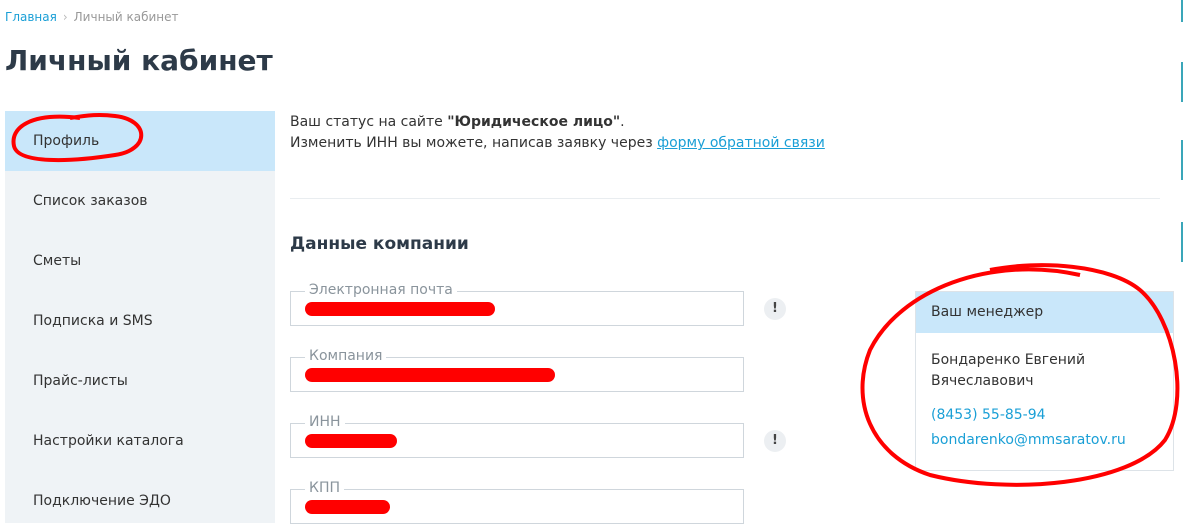 The width and height of the screenshot is (1185, 531). Describe the element at coordinates (31, 17) in the screenshot. I see `breadcrumb-home-link: Главная` at that location.